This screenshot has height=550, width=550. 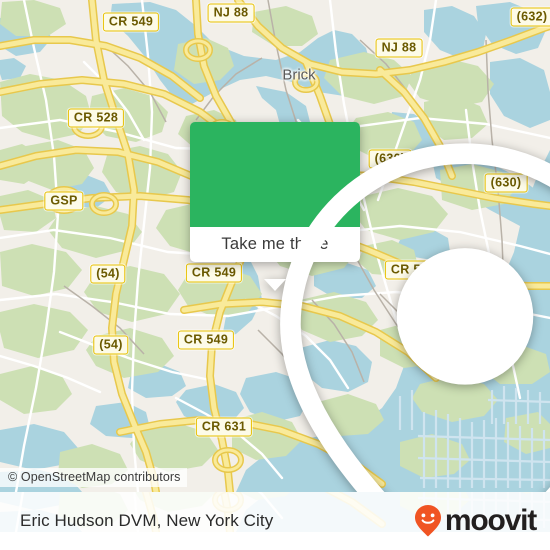 What do you see at coordinates (275, 521) in the screenshot?
I see `bottom-info-bar: Eric Hudson DVM, New York City moovit` at bounding box center [275, 521].